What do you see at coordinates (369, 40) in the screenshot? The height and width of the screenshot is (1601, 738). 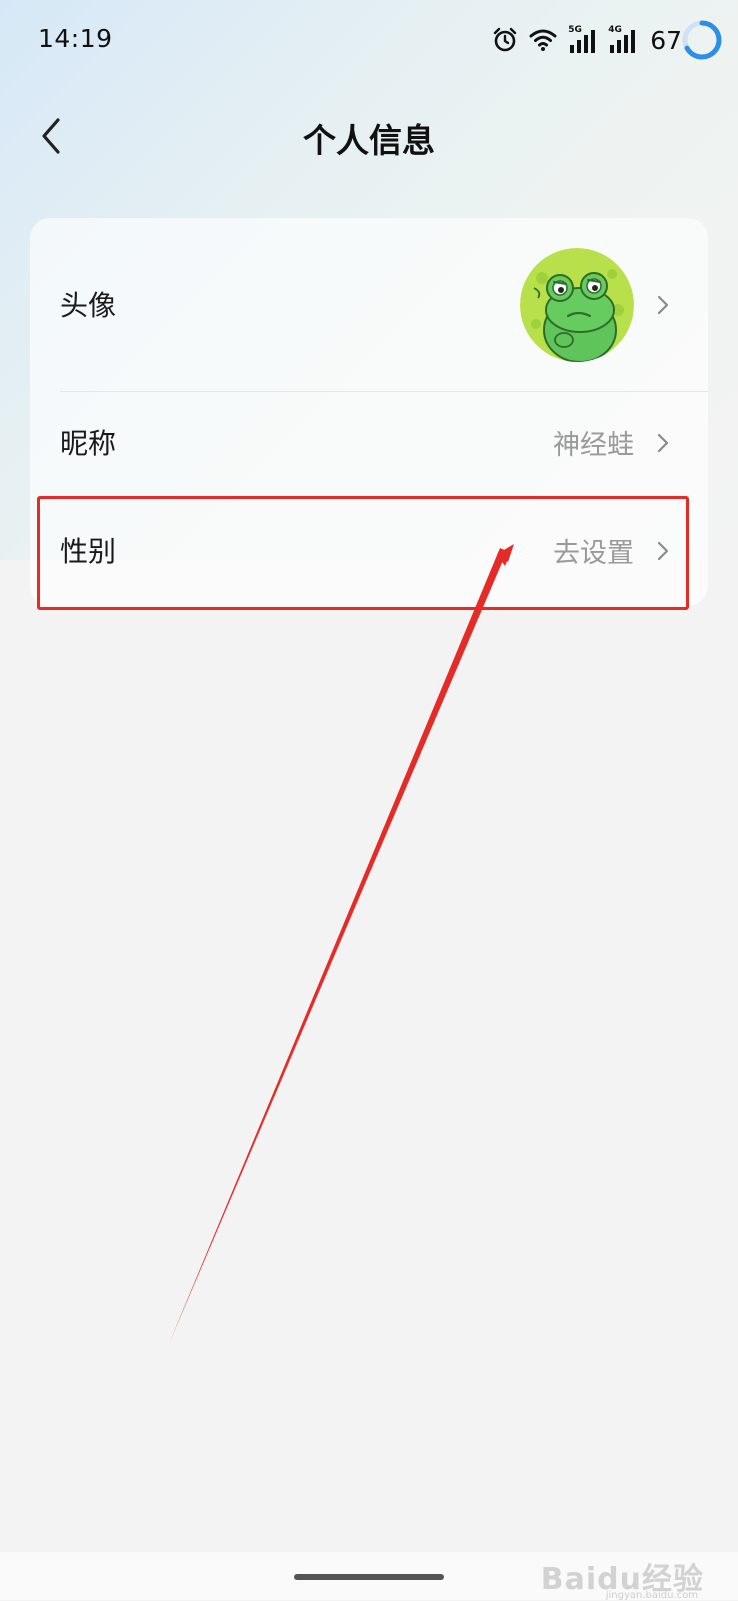 I see `status-bar: 14:19 5G 4G 67` at bounding box center [369, 40].